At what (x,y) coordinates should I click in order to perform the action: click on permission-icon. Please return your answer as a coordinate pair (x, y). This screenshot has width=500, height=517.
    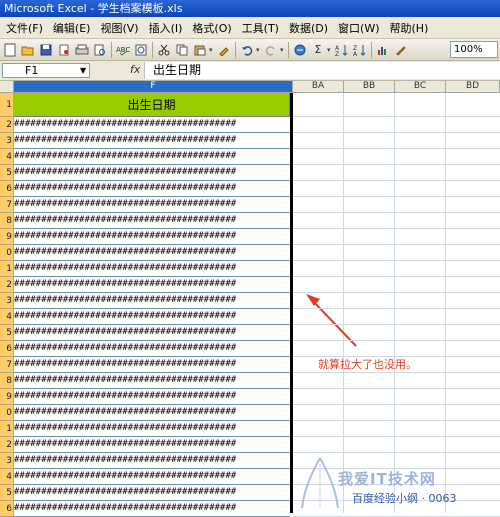
    Looking at the image, I should click on (64, 50).